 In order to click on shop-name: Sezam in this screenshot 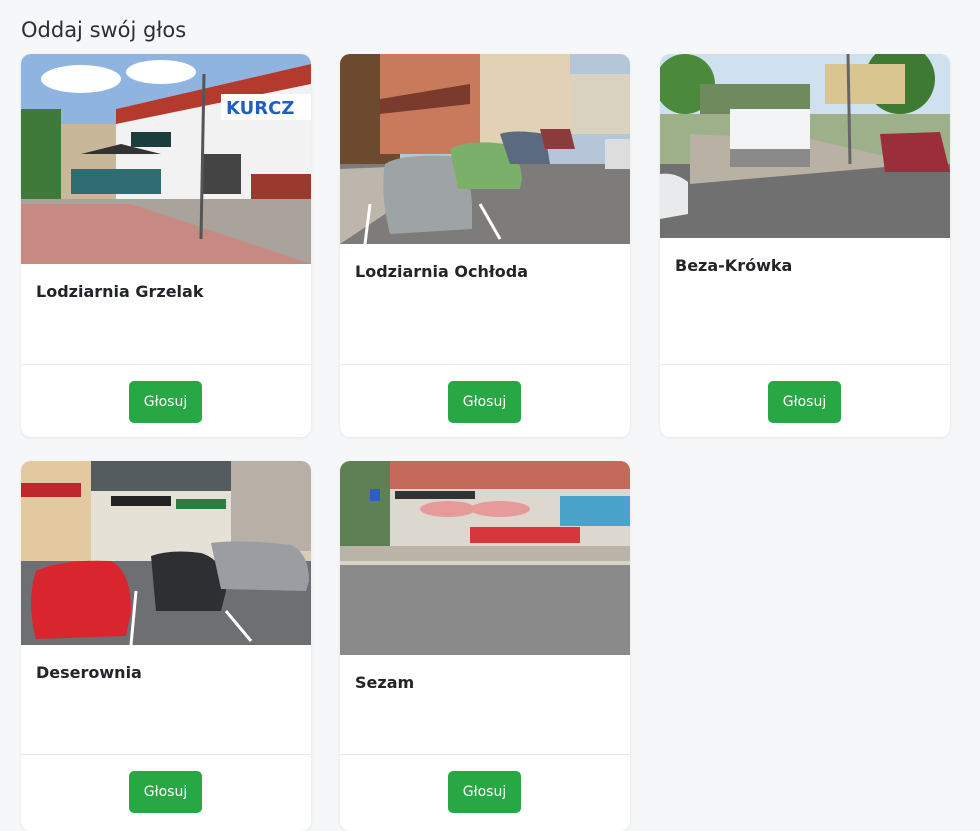, I will do `click(385, 682)`.